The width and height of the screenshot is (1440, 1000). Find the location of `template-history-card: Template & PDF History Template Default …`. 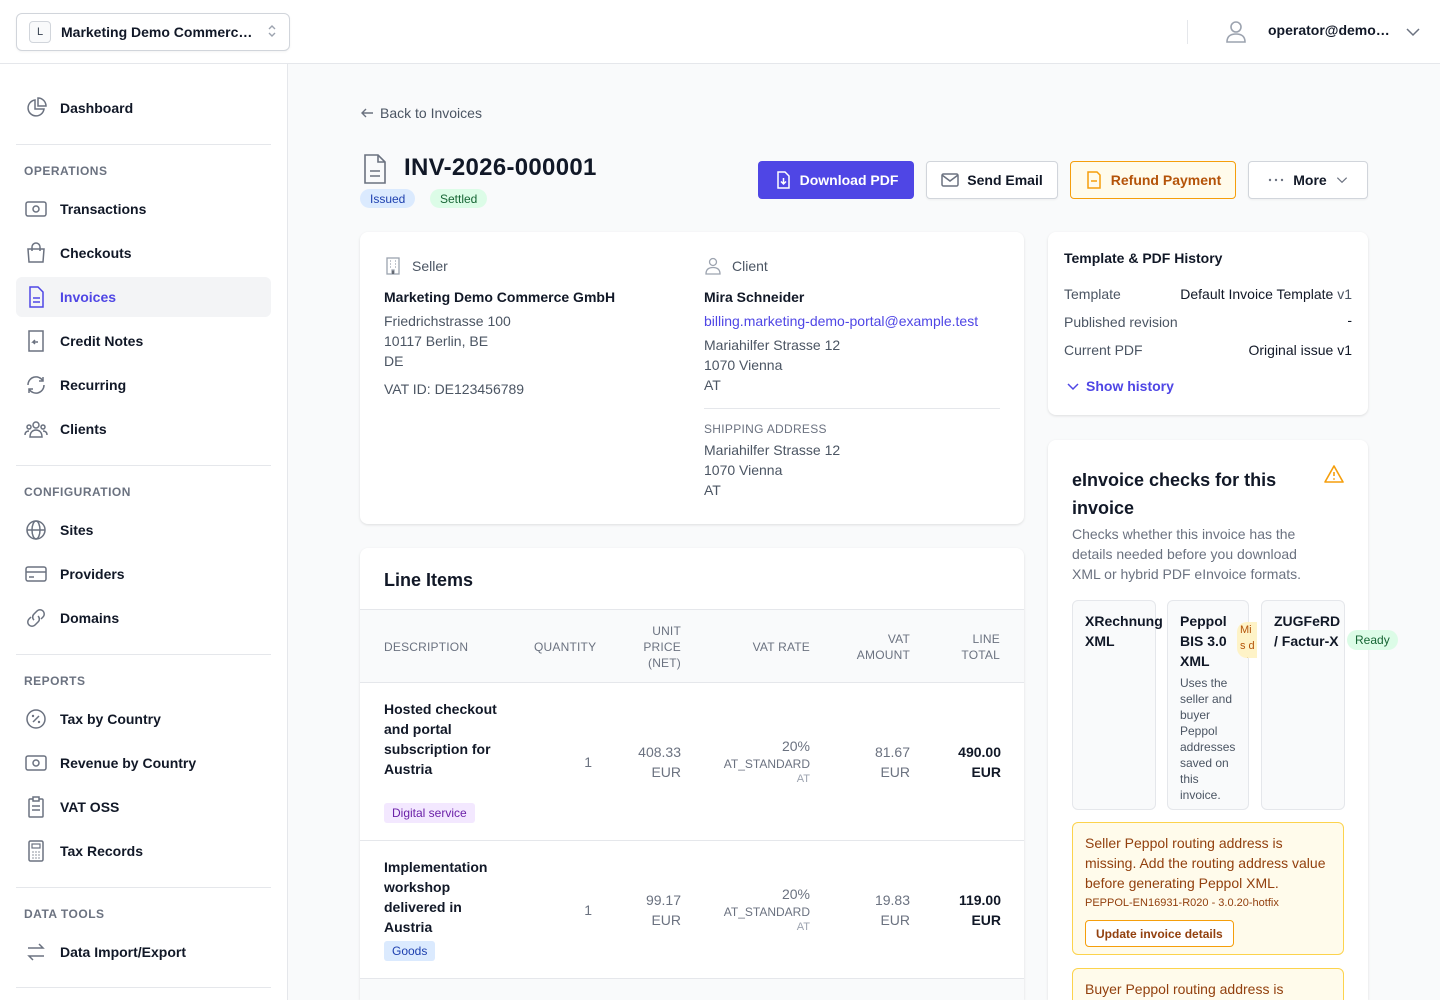

template-history-card: Template & PDF History Template Default … is located at coordinates (1208, 323).